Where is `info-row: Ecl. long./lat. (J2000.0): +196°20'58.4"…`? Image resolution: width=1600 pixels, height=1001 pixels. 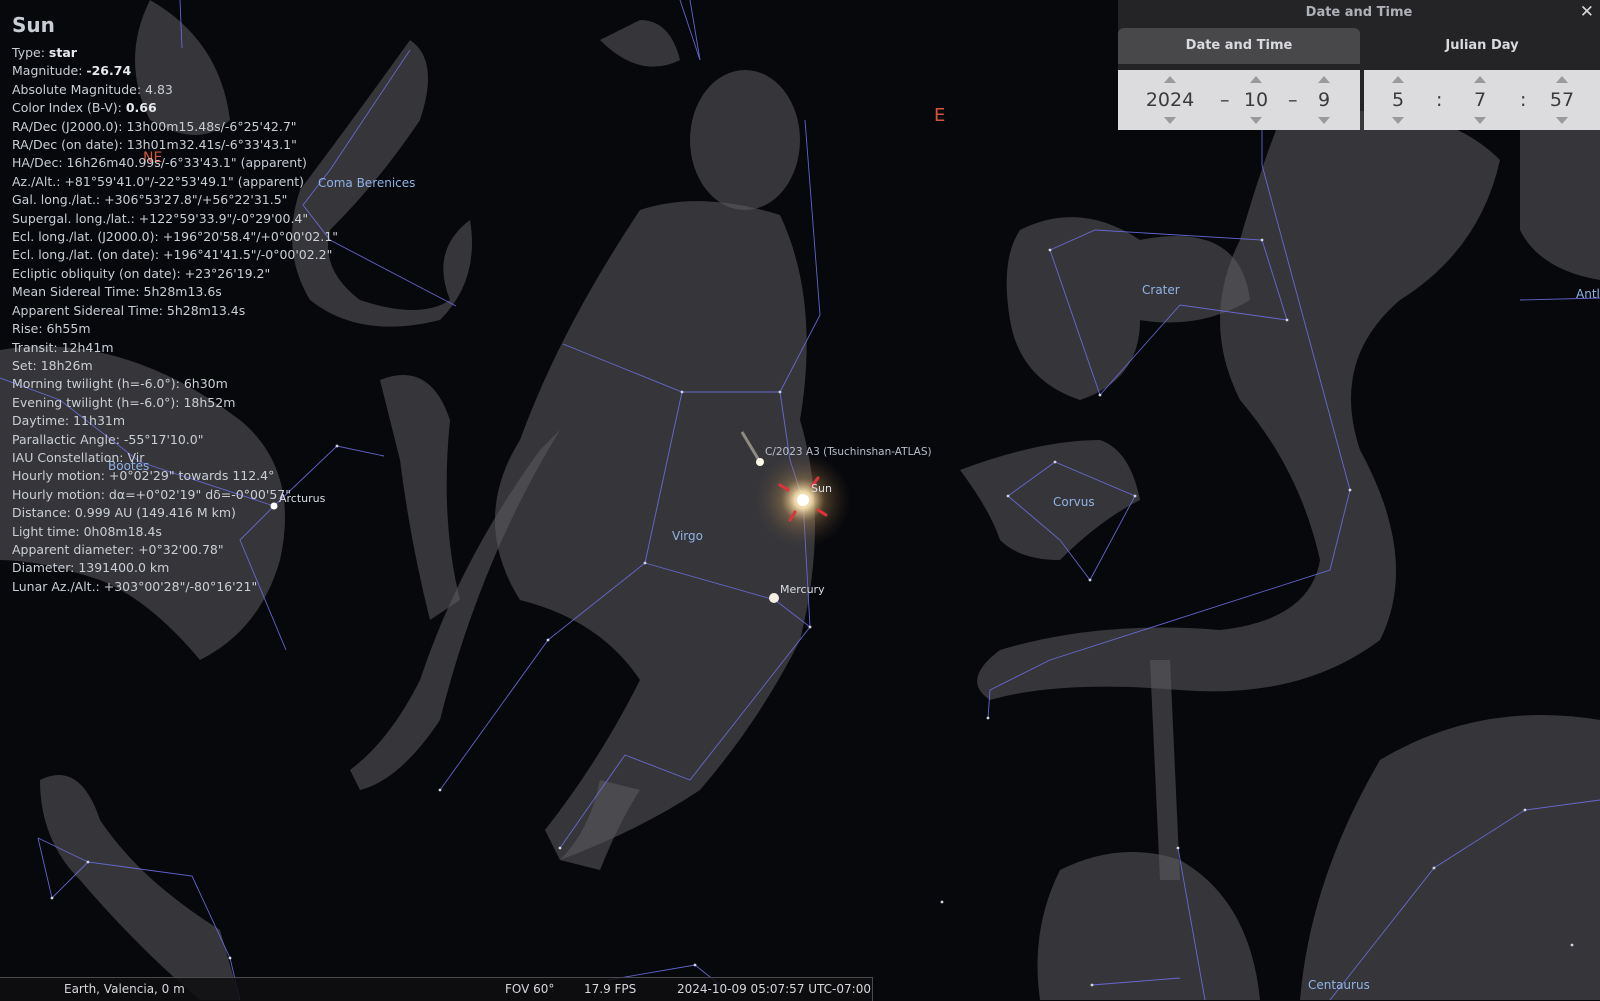 info-row: Ecl. long./lat. (J2000.0): +196°20'58.4"… is located at coordinates (175, 237).